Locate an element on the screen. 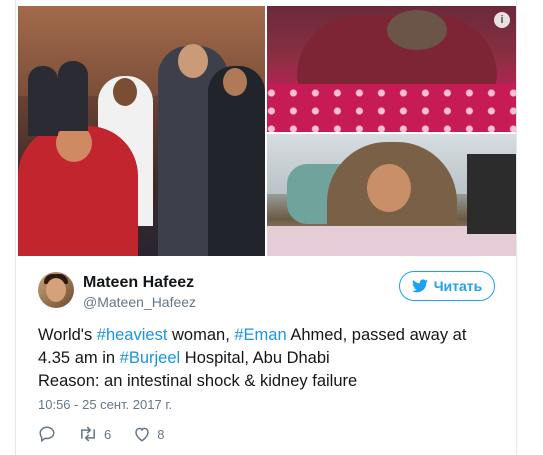  hashtag-link: #Burjeel is located at coordinates (150, 358).